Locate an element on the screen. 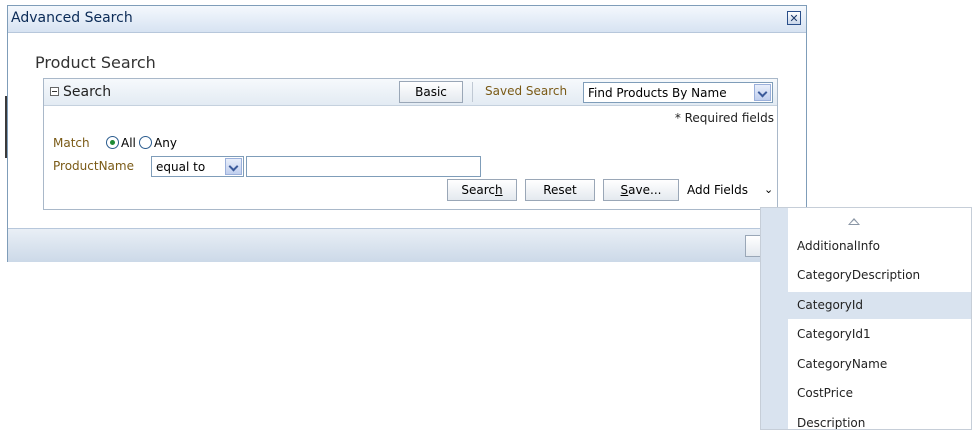  product-name-label: ProductName is located at coordinates (93, 166).